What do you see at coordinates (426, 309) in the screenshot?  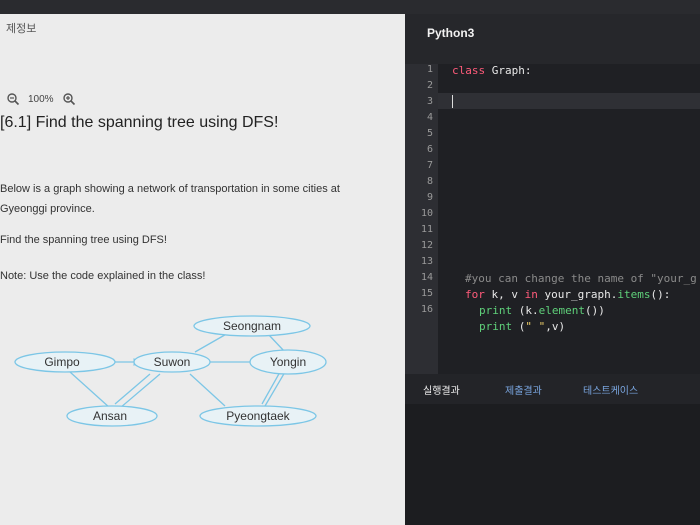 I see `line-number: 16` at bounding box center [426, 309].